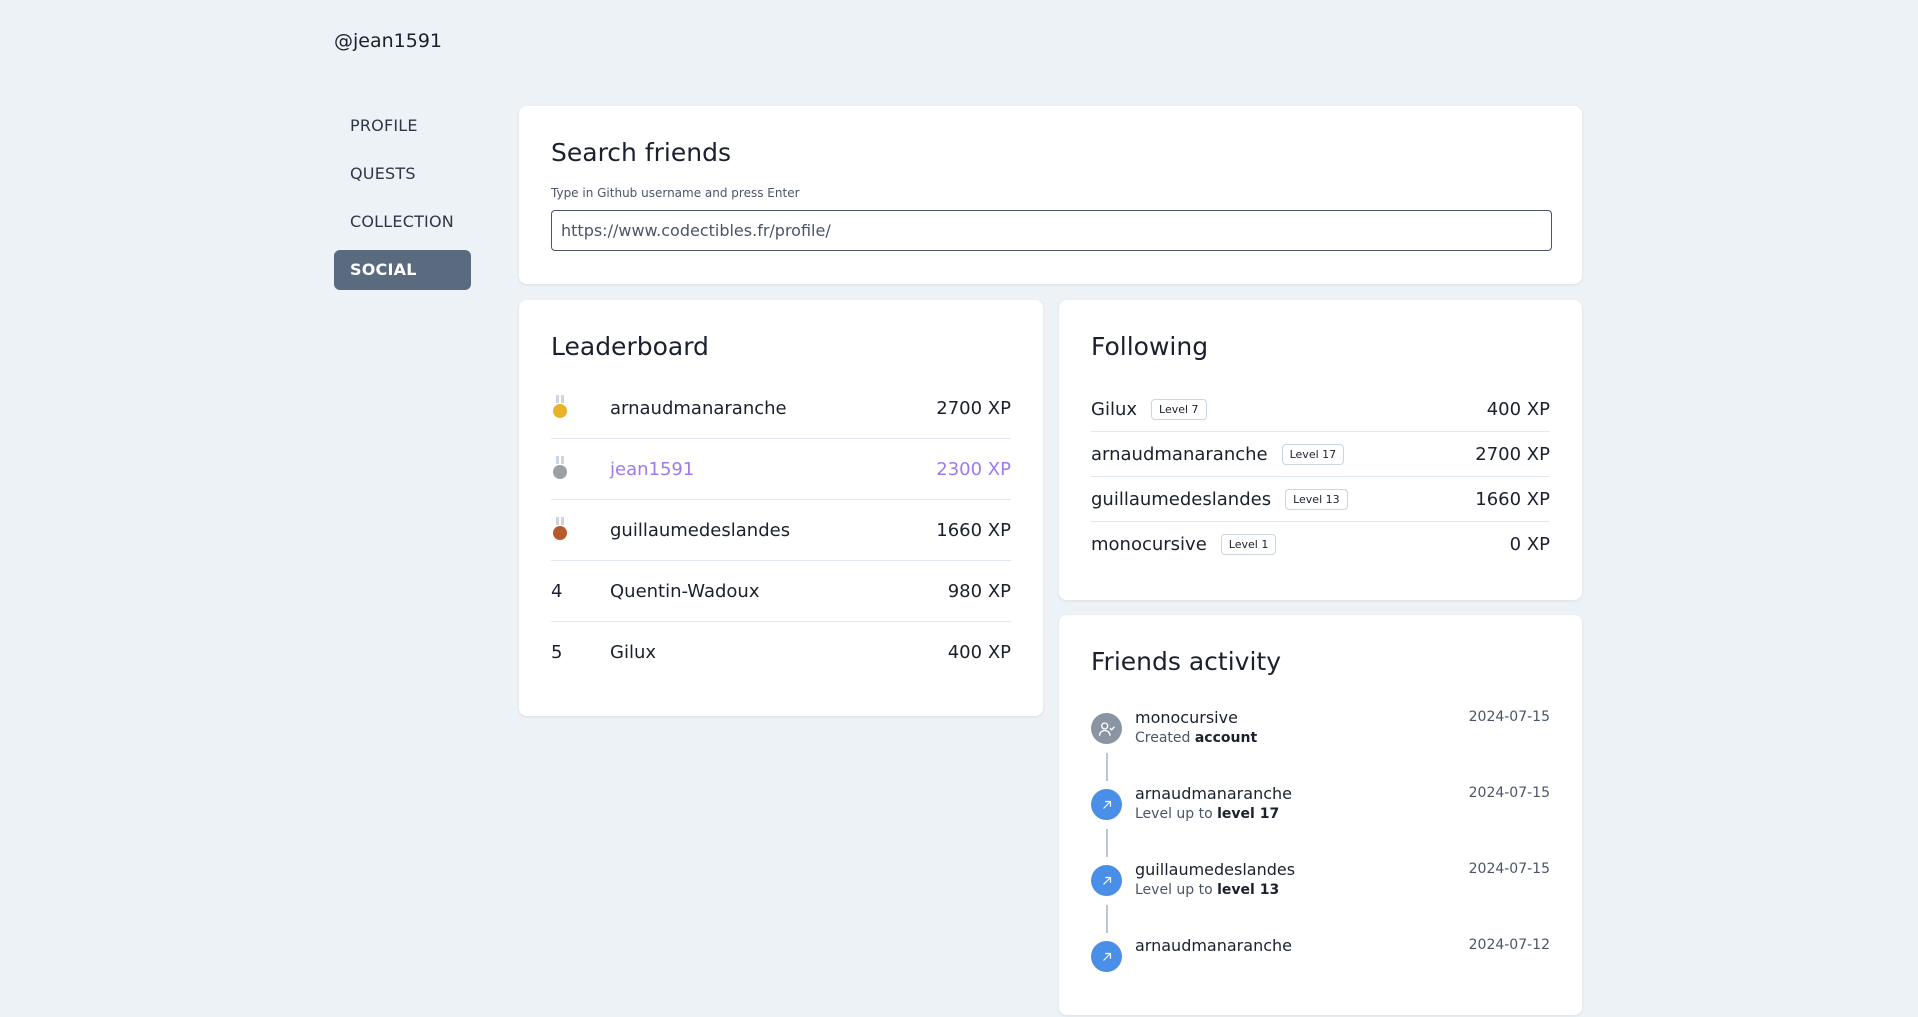 The height and width of the screenshot is (1017, 1918). I want to click on leaderboard-username: arnaudmanaranche, so click(698, 408).